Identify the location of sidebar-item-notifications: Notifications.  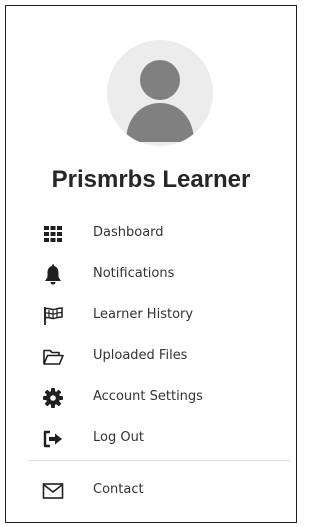
(151, 275).